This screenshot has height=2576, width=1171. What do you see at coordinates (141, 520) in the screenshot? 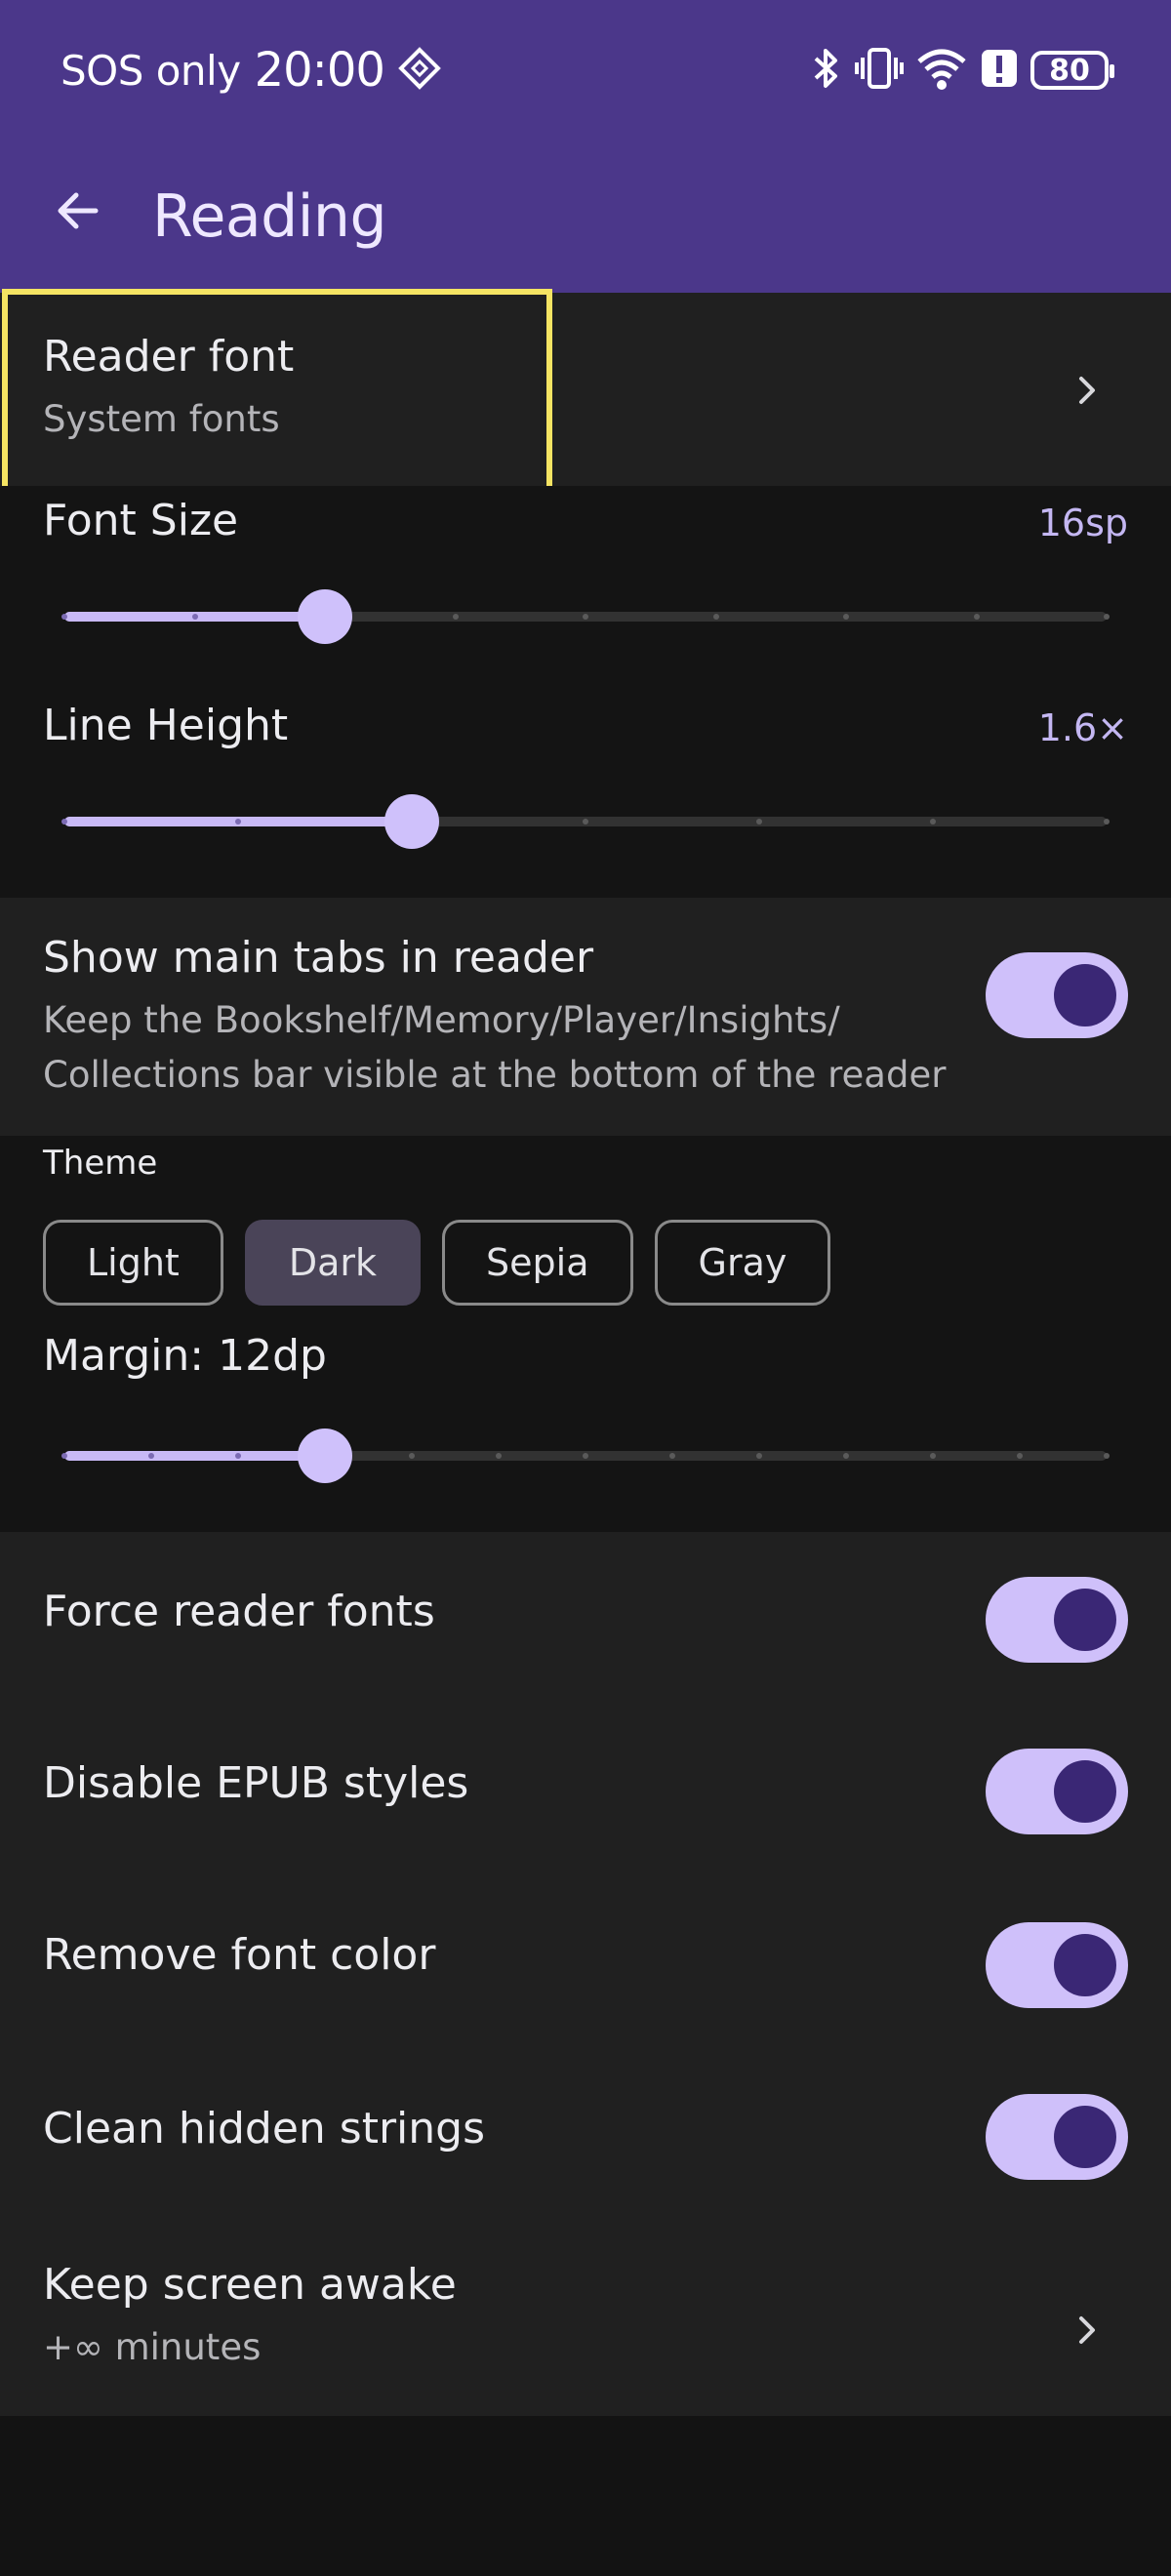
I see `font-size-label: Font Size` at bounding box center [141, 520].